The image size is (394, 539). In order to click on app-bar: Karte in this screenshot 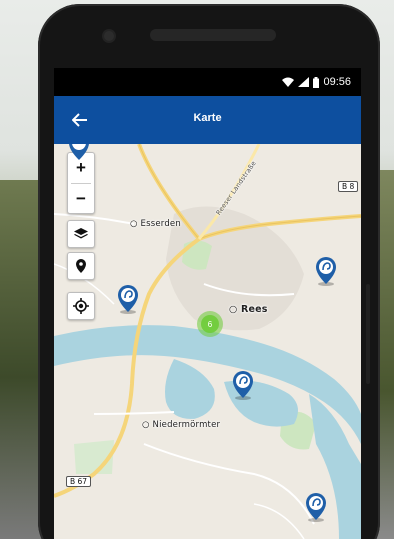, I will do `click(207, 120)`.